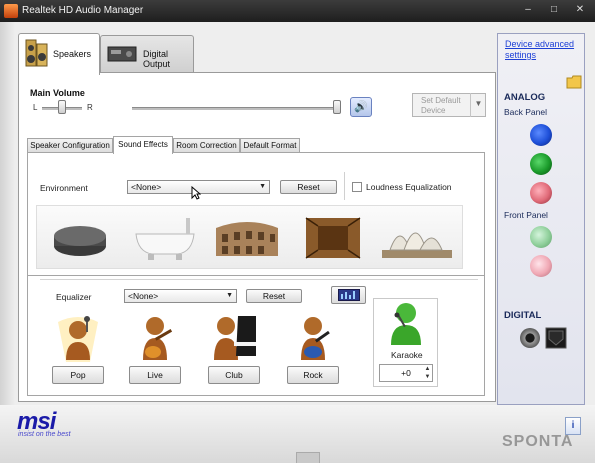 This screenshot has height=463, width=595. What do you see at coordinates (234, 375) in the screenshot?
I see `eq-preset-club-button: Club` at bounding box center [234, 375].